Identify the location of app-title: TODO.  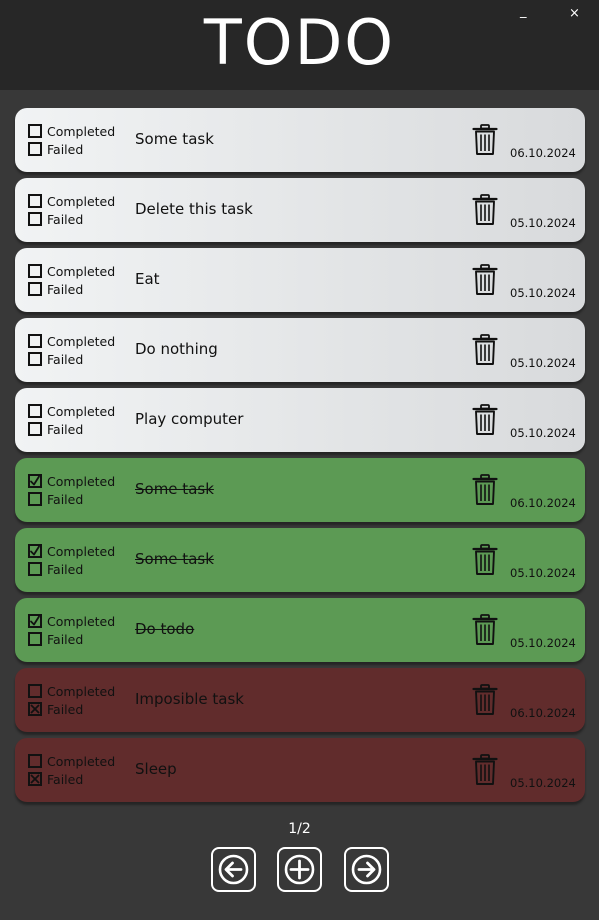
(299, 42).